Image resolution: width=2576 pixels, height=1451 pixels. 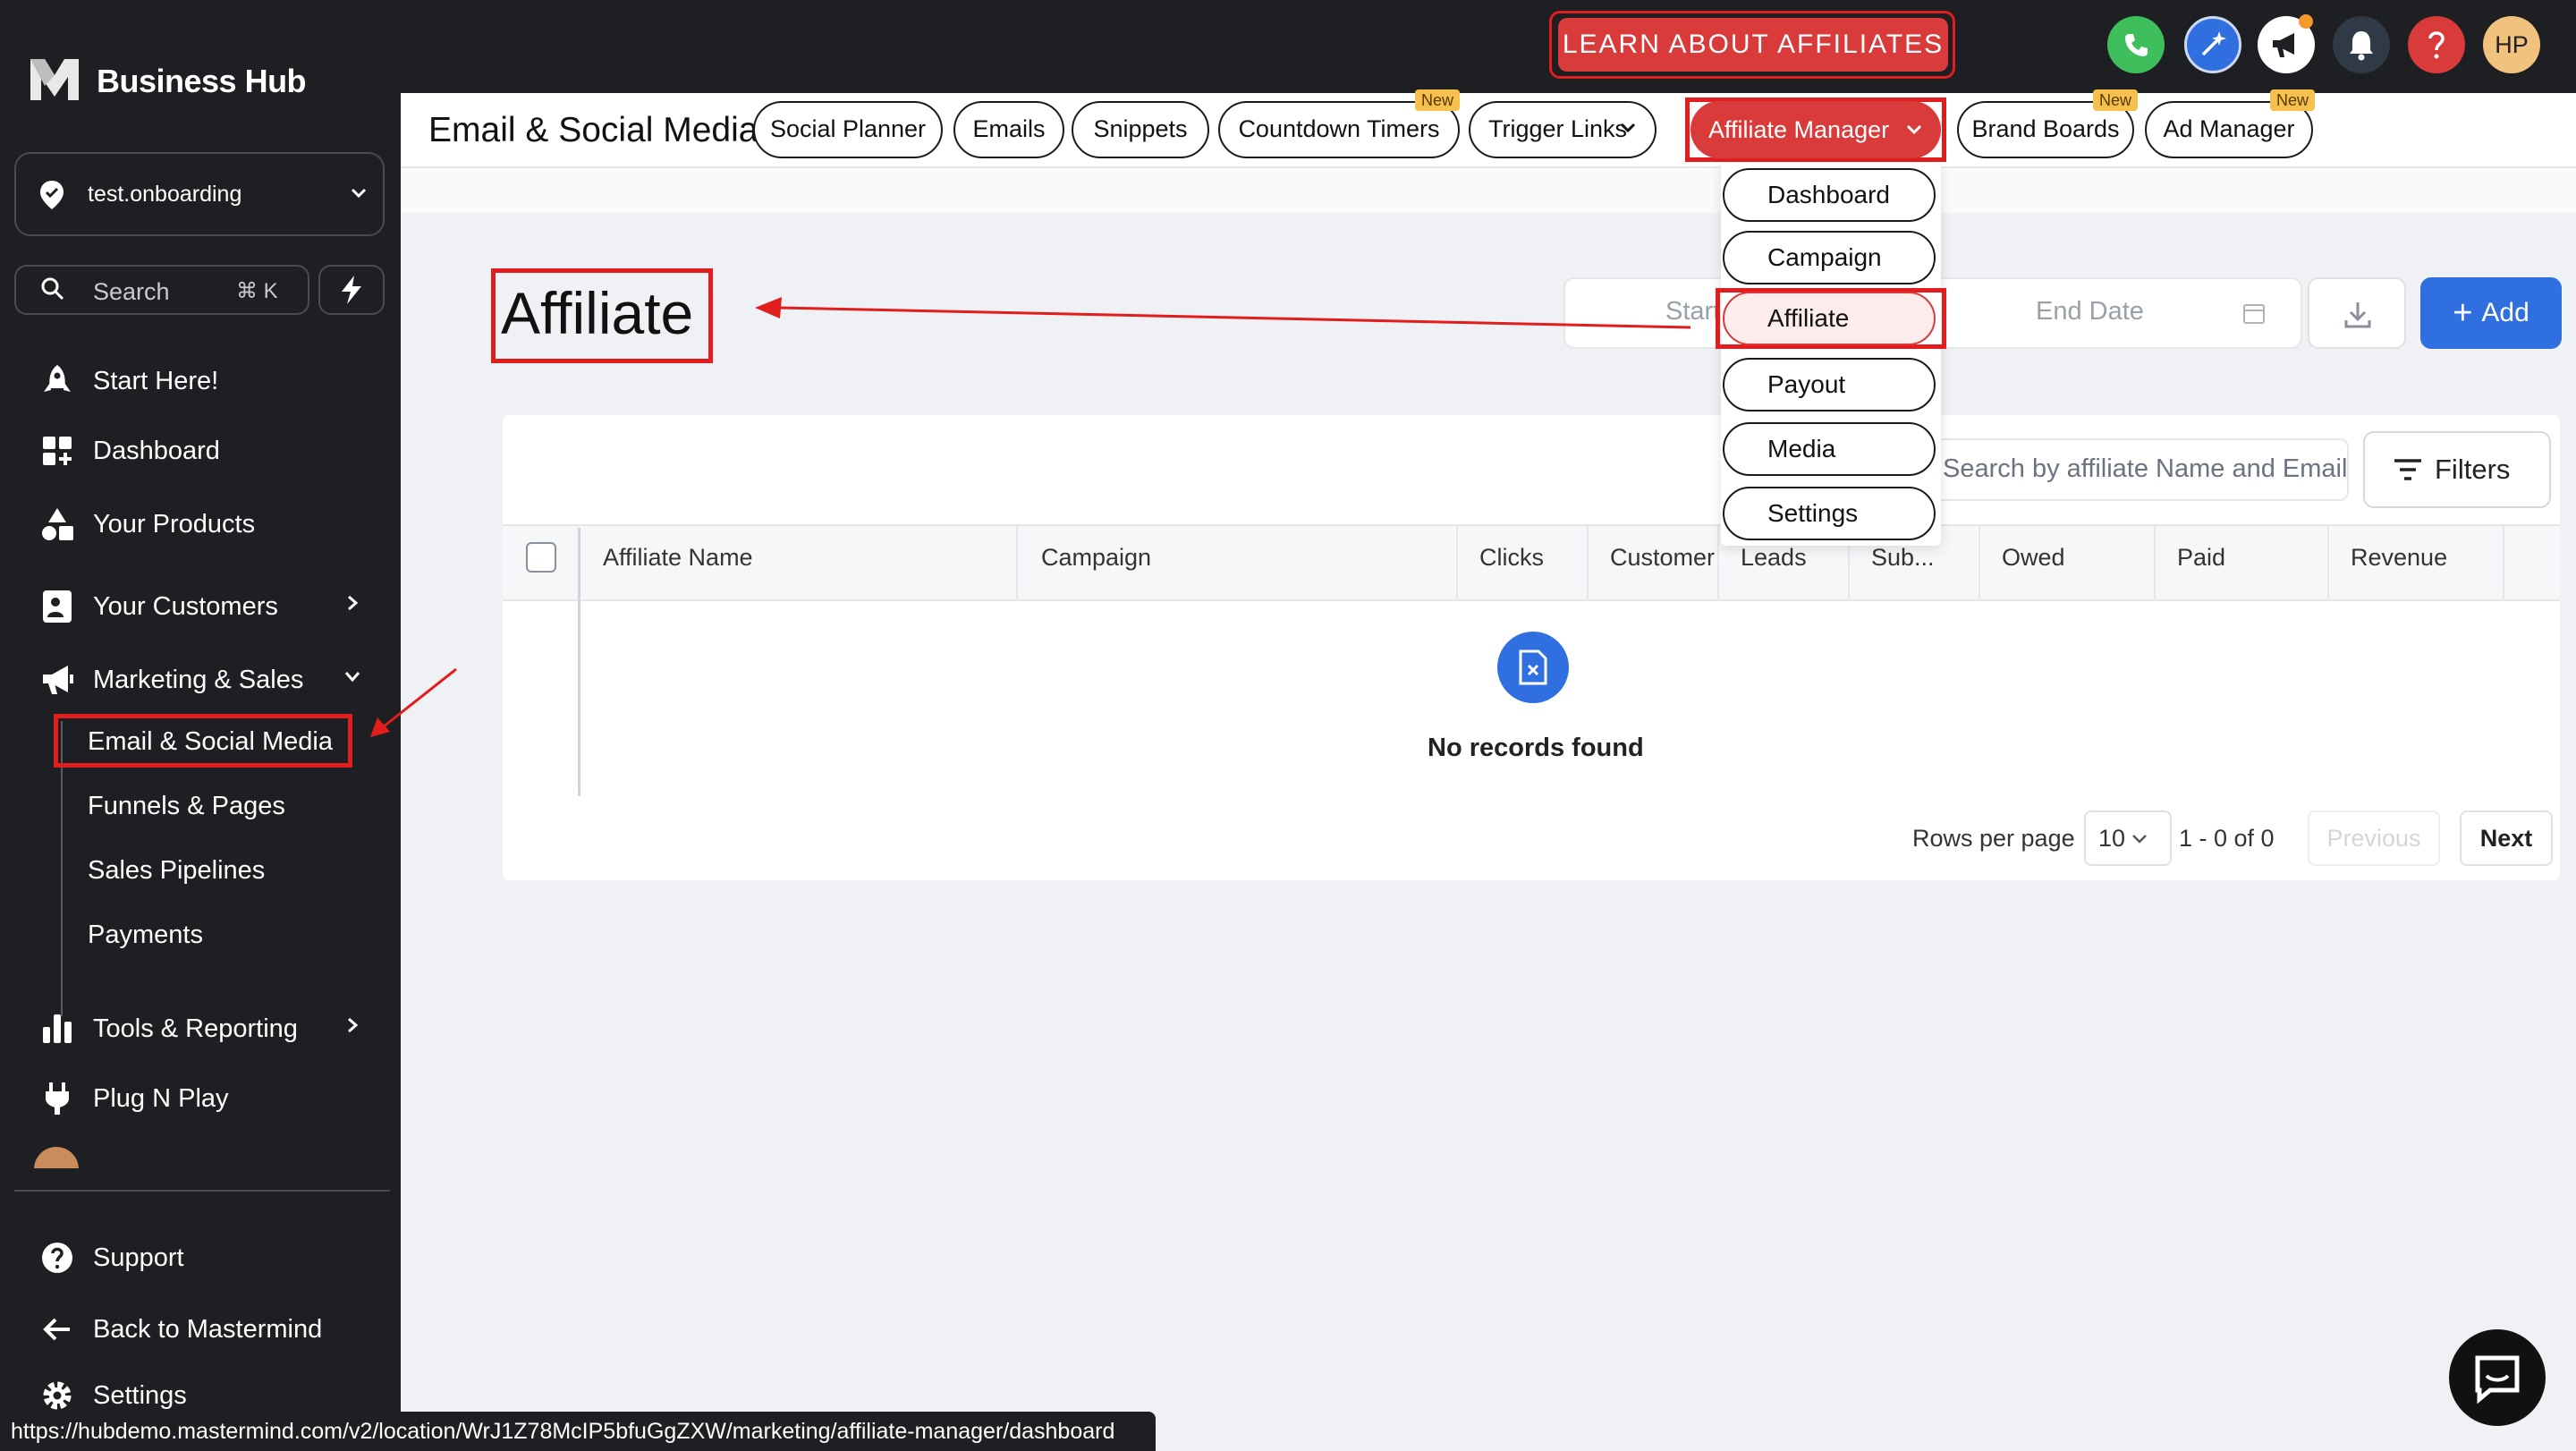 What do you see at coordinates (57, 451) in the screenshot?
I see `dashboard-icon` at bounding box center [57, 451].